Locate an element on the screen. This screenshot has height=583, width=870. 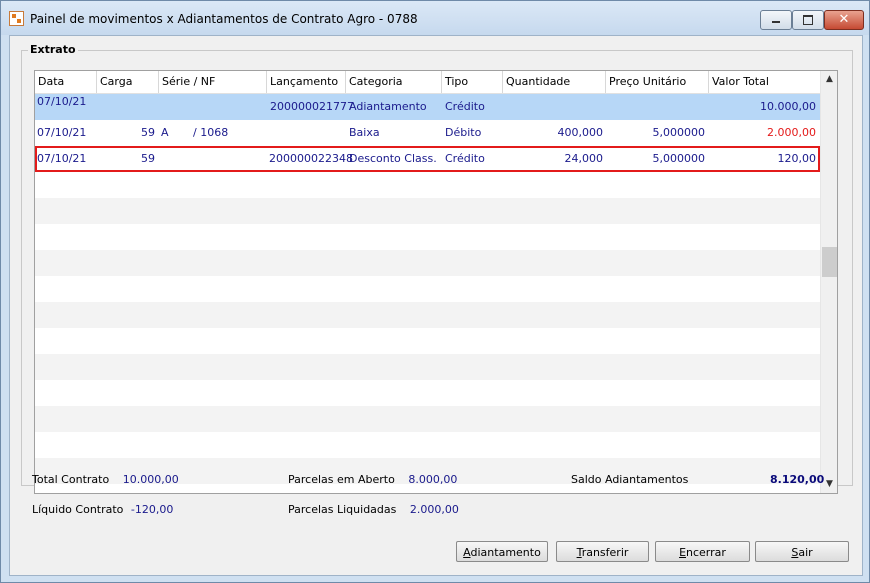
parcelas-aberto-value: 8.000,00 is located at coordinates (433, 479).